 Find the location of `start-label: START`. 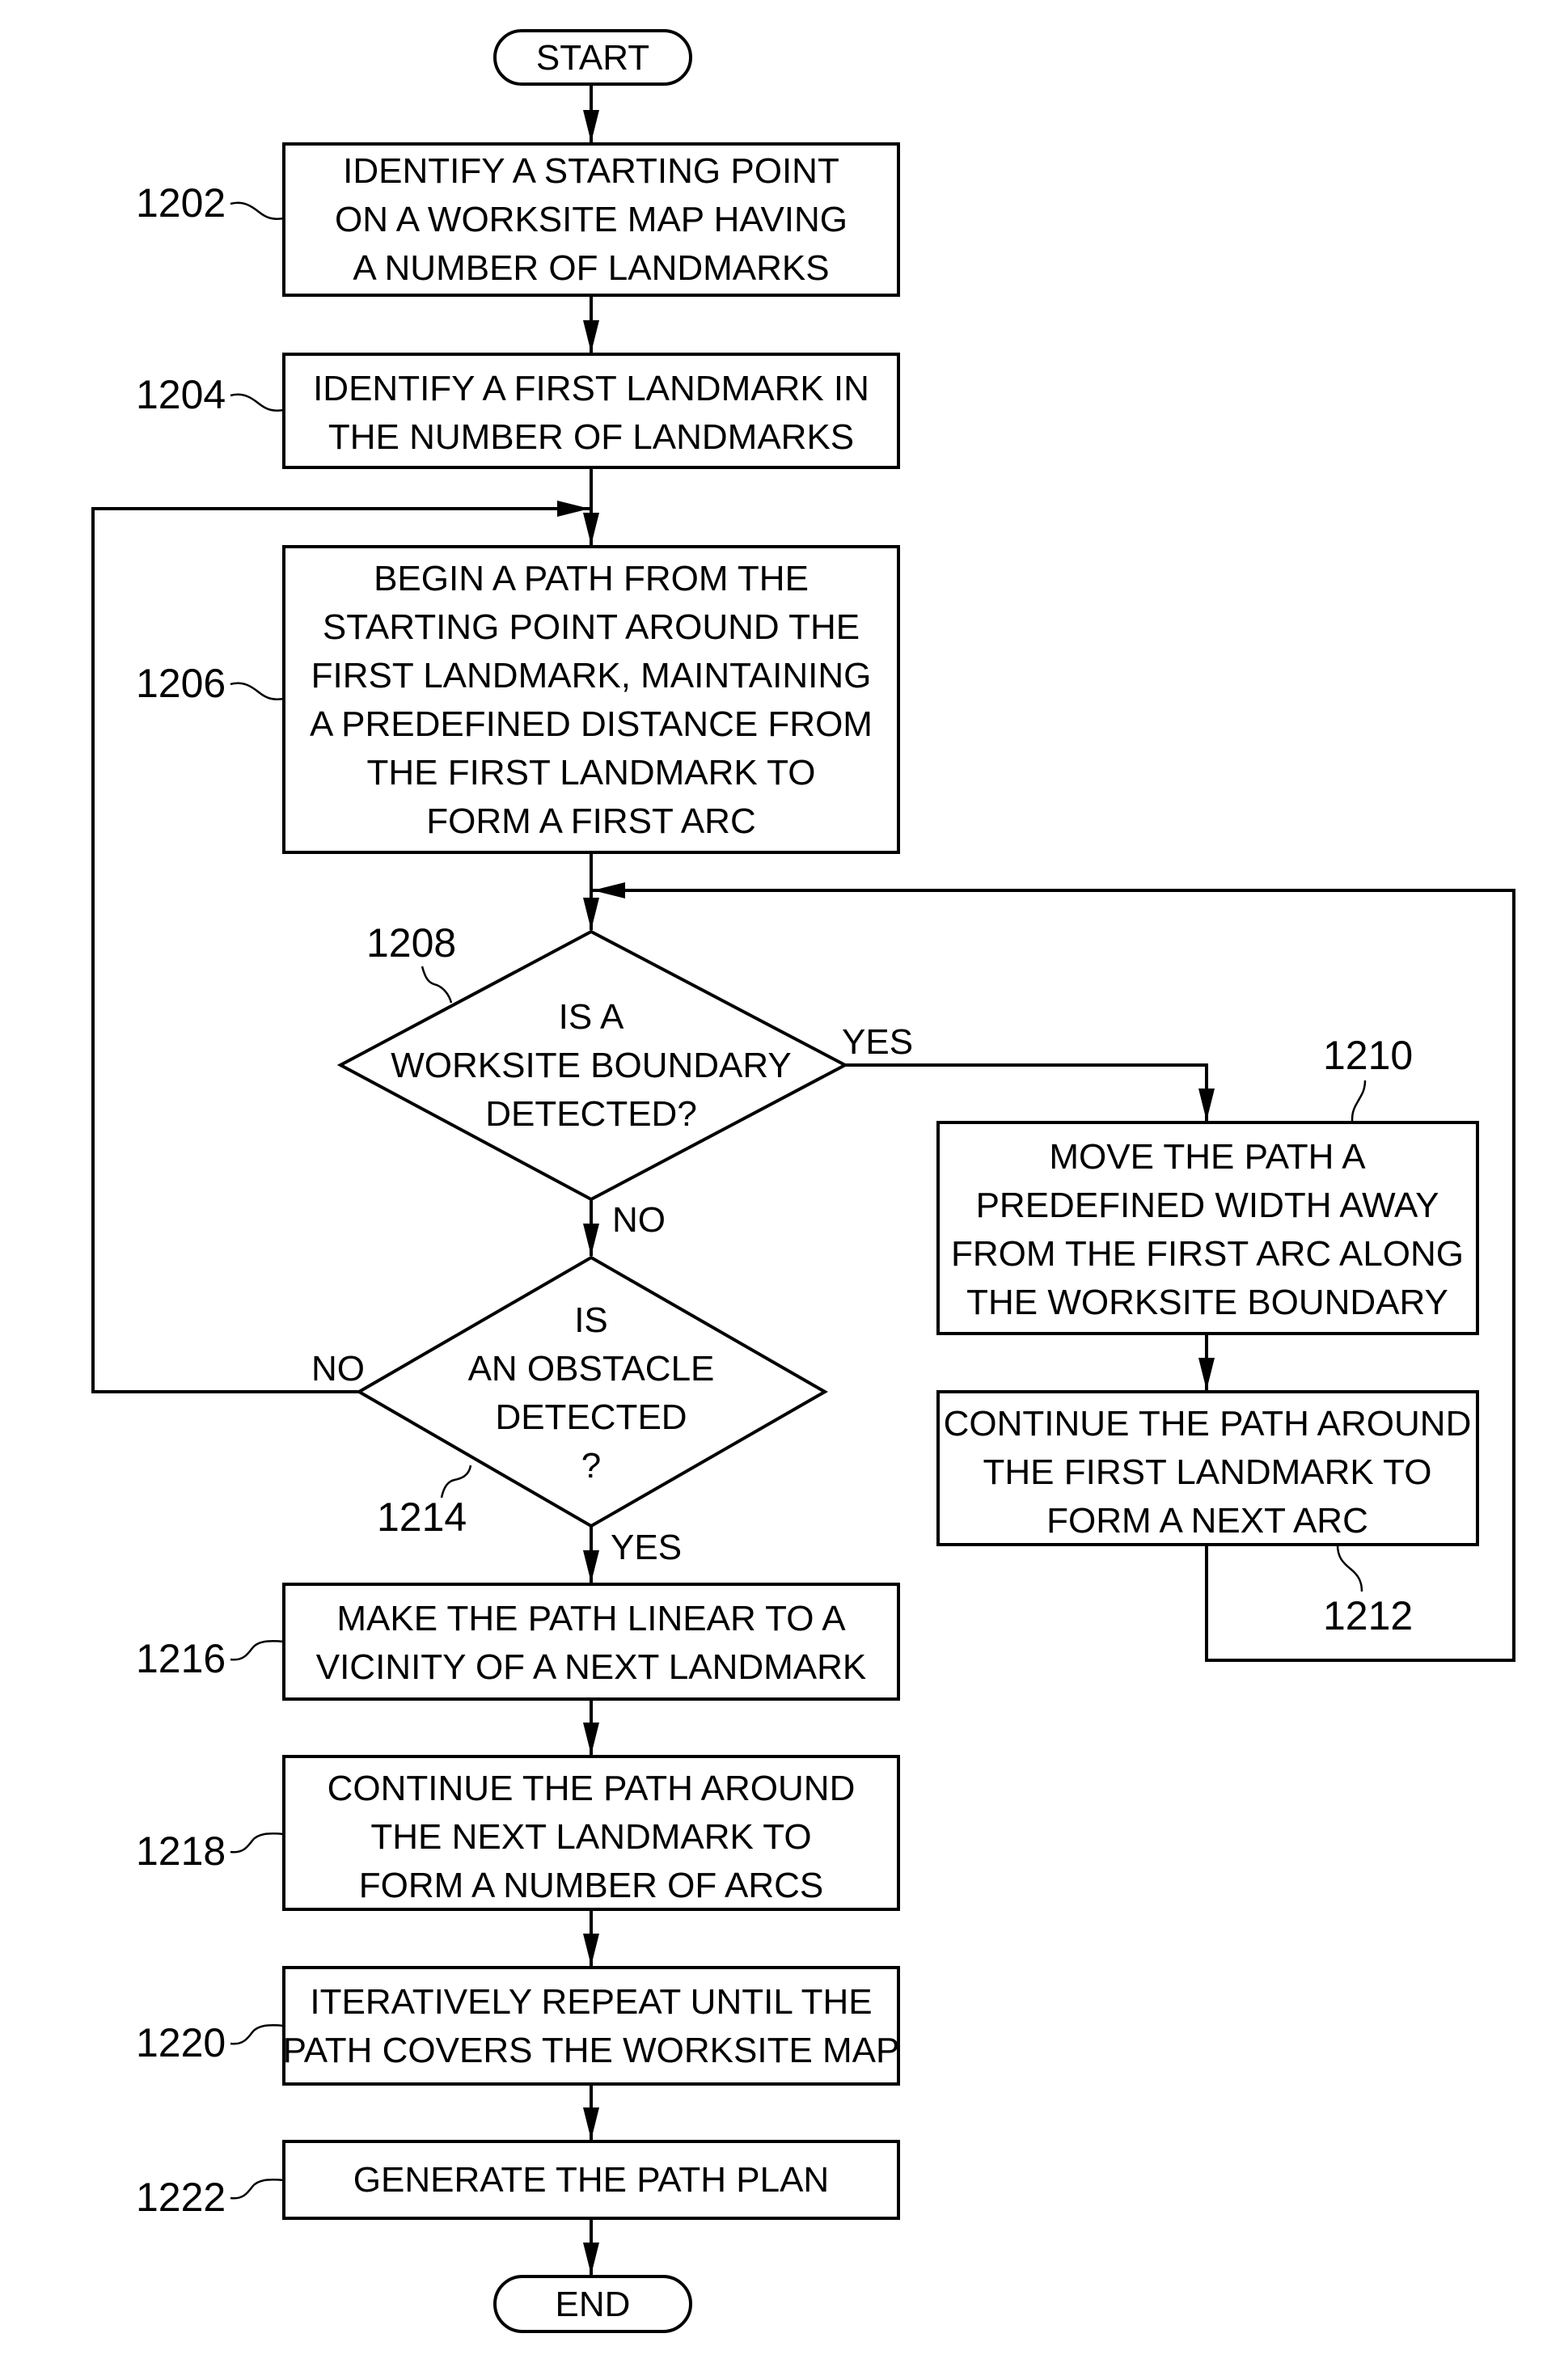

start-label: START is located at coordinates (592, 58).